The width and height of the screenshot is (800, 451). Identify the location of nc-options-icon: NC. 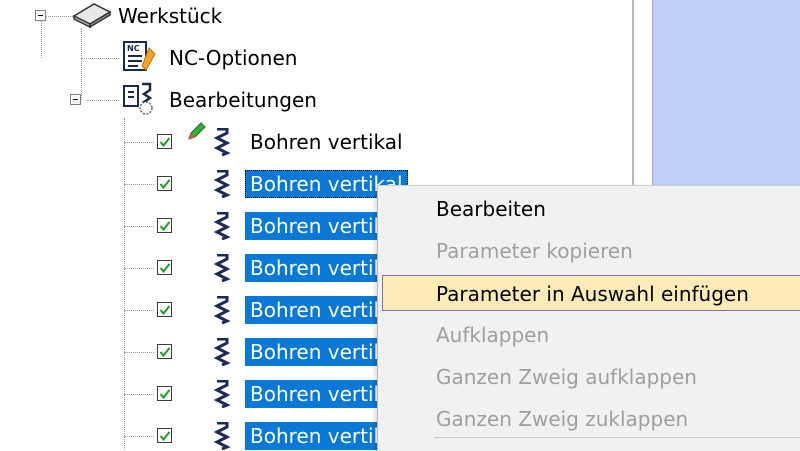
(140, 59).